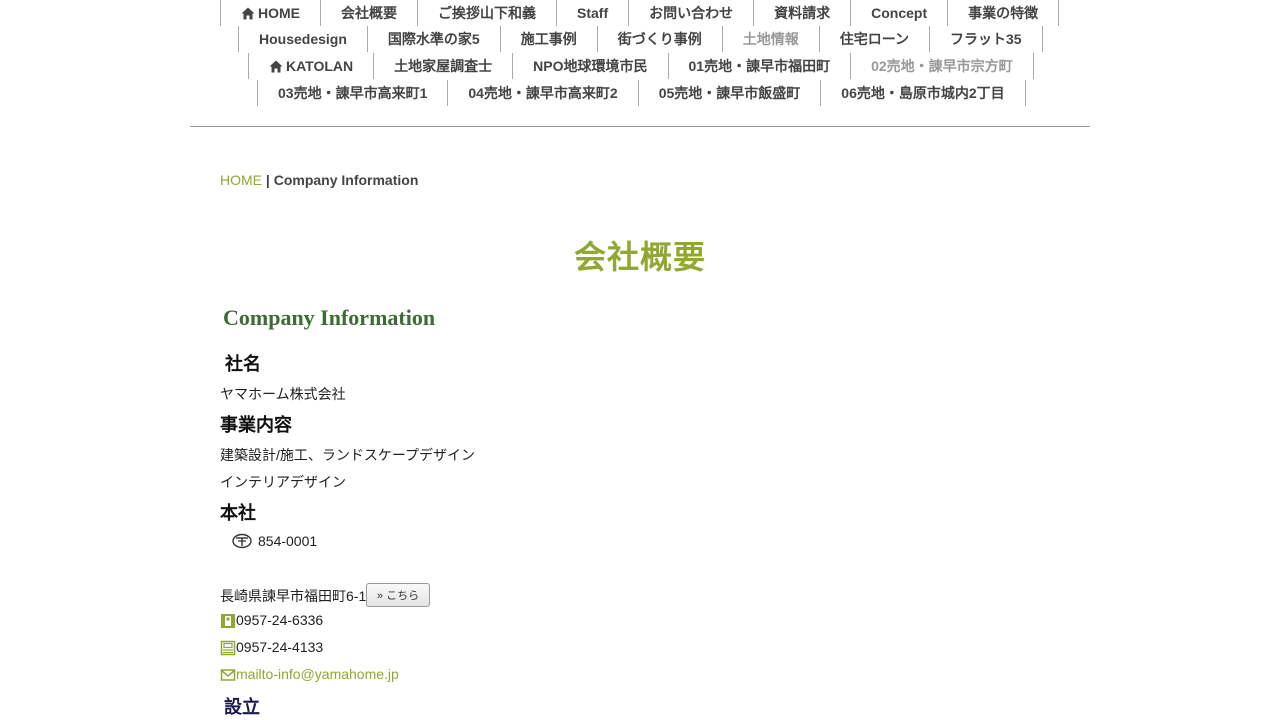 This screenshot has width=1280, height=720. I want to click on nav-item: 03売地・諌早市高来町1, so click(353, 93).